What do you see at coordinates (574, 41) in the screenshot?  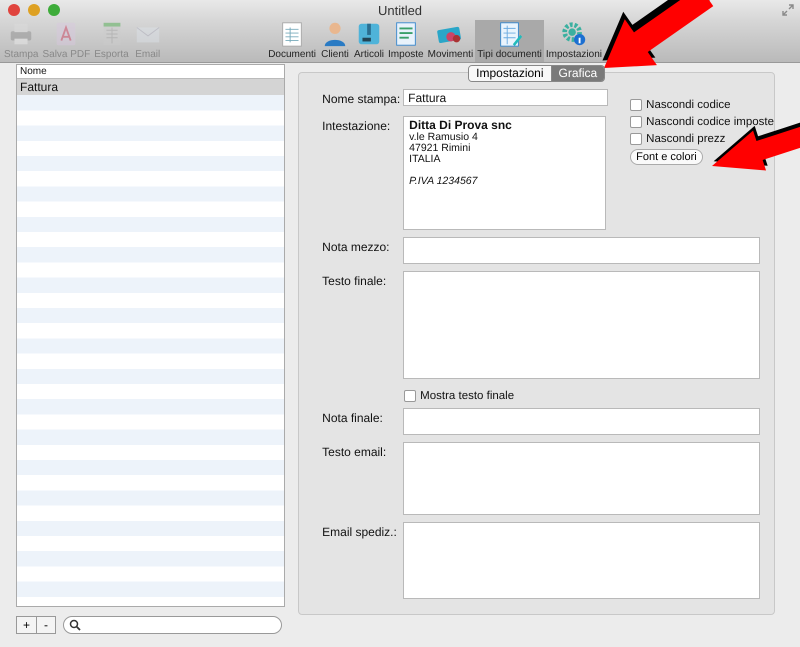 I see `toolbar-button: Impostazioni` at bounding box center [574, 41].